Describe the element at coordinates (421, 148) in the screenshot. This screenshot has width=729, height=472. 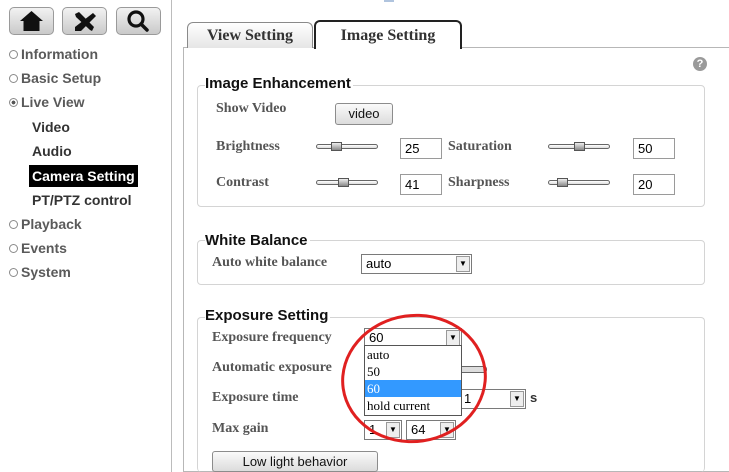
I see `brightness-field: 25` at that location.